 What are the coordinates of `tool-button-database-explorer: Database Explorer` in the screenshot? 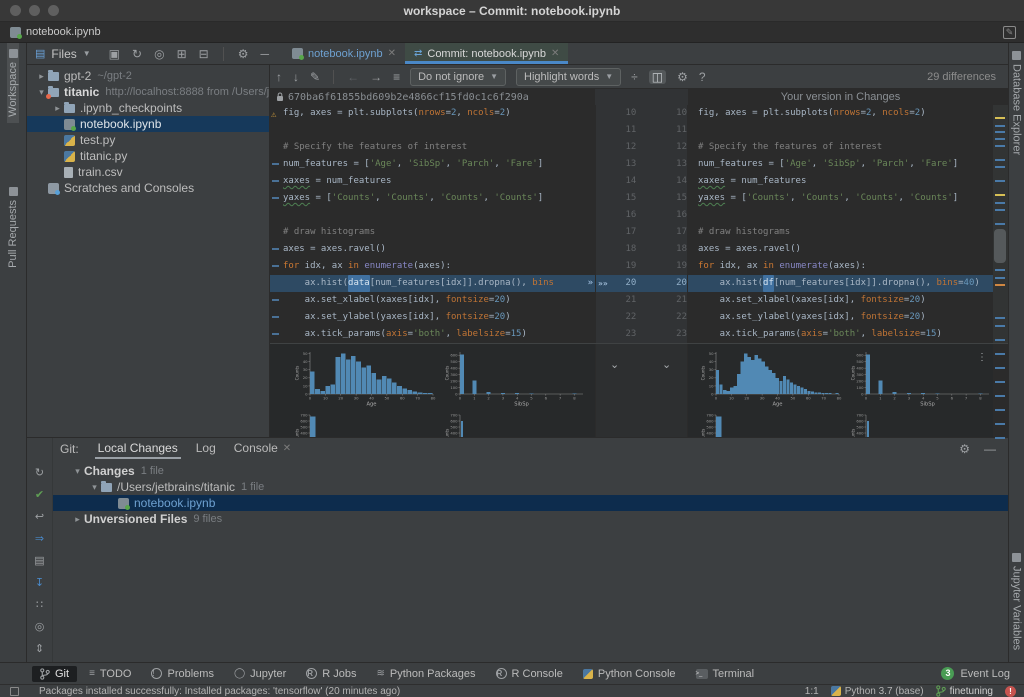 It's located at (1017, 103).